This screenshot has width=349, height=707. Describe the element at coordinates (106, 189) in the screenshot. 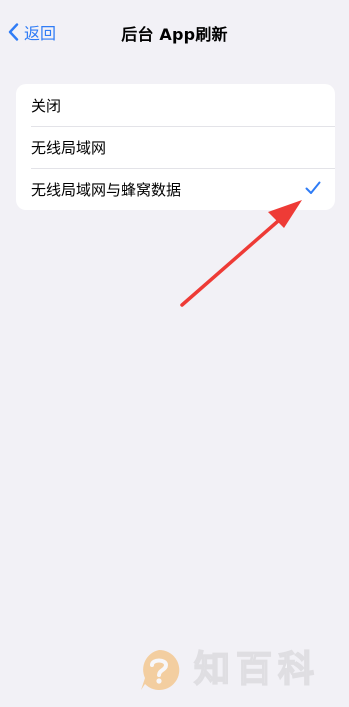

I see `option-label: 无线局域网与蜂窝数据` at that location.